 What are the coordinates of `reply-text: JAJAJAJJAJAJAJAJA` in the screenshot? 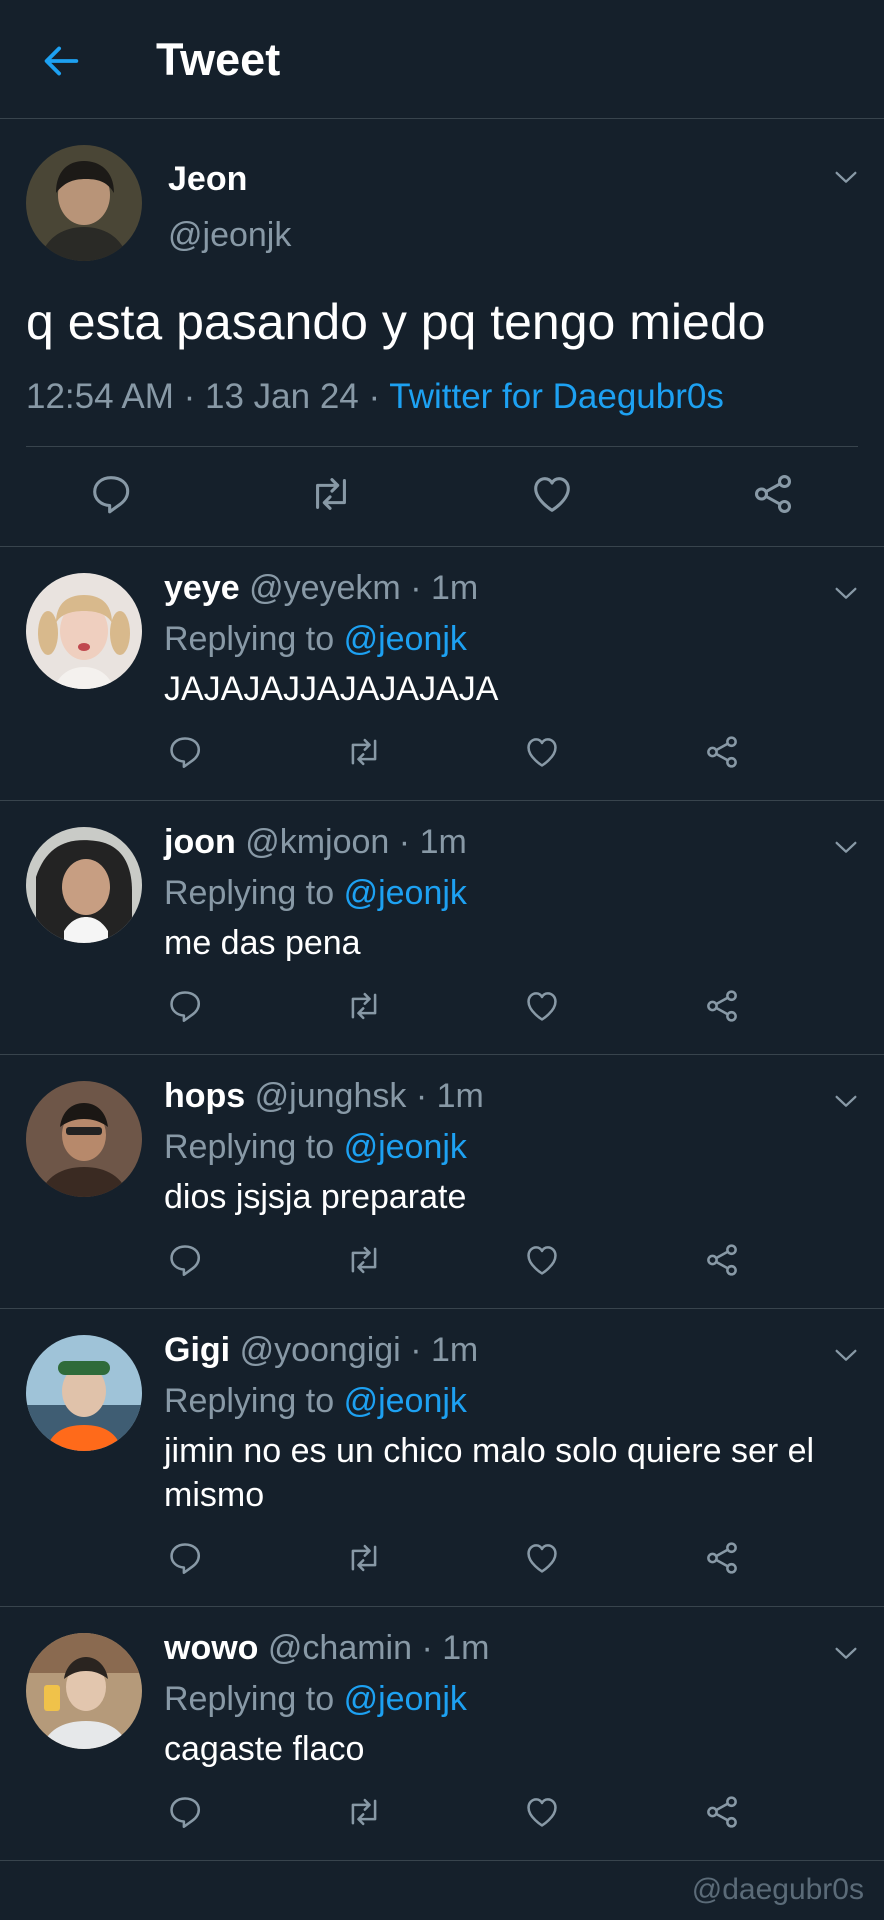 It's located at (331, 689).